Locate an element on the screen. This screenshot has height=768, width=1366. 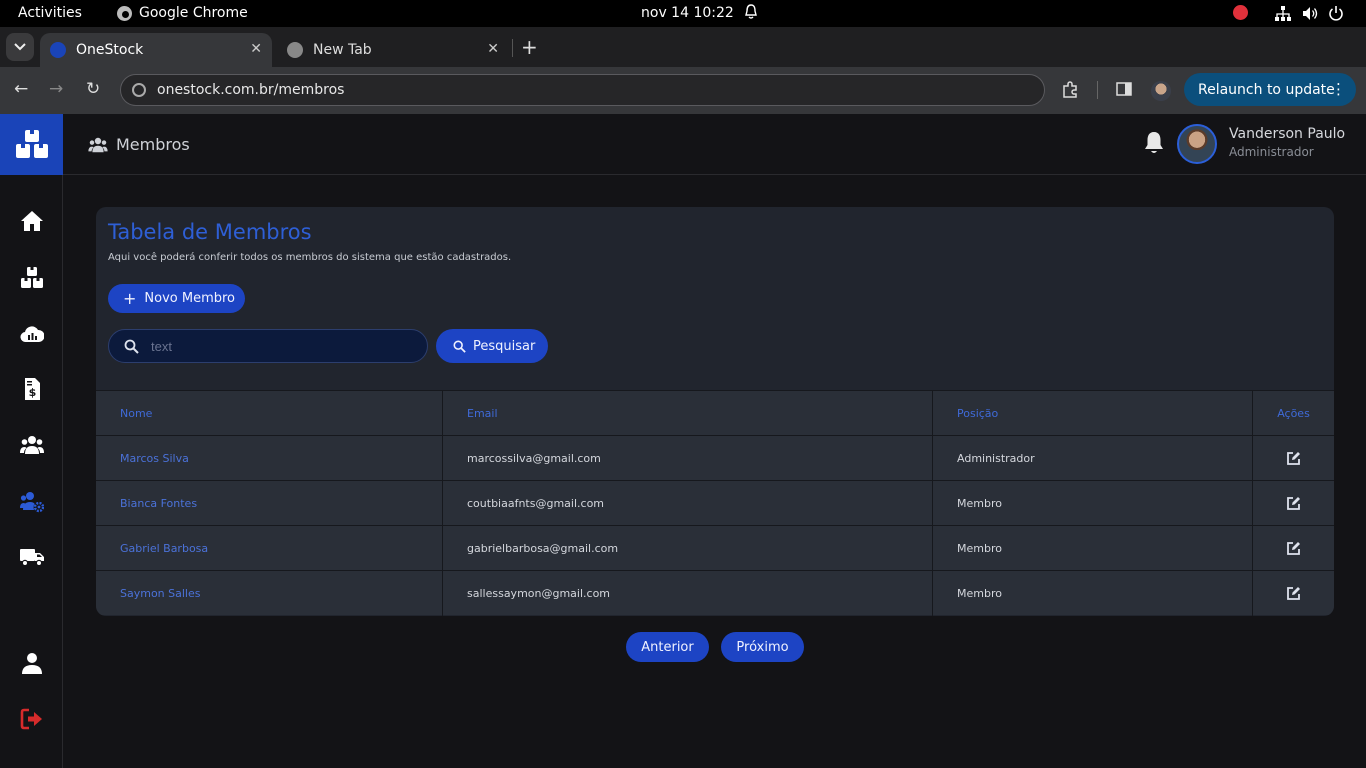
new-member-button: + Novo Membro is located at coordinates (176, 298).